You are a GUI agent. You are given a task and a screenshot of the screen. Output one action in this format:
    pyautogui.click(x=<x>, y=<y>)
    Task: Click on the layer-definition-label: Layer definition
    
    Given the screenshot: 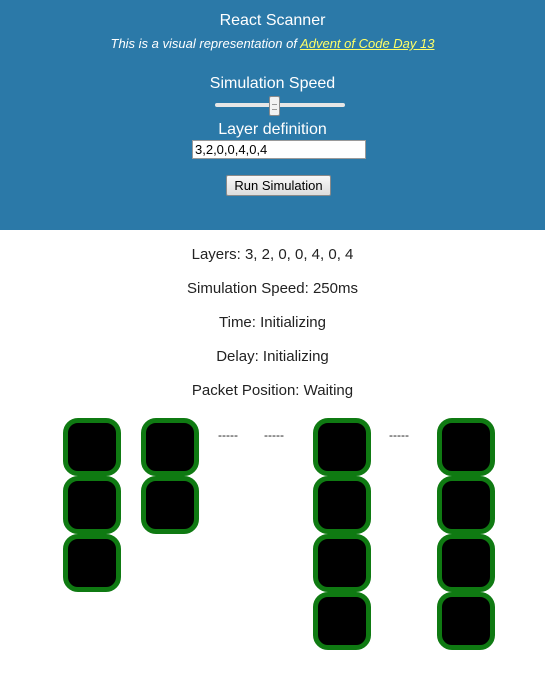 What is the action you would take?
    pyautogui.click(x=272, y=129)
    